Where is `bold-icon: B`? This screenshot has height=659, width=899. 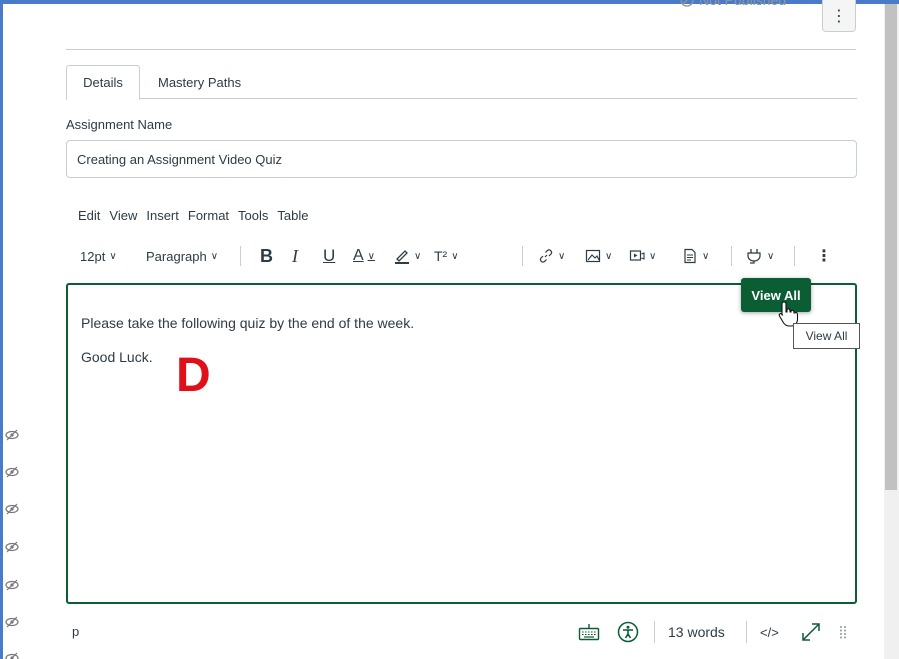
bold-icon: B is located at coordinates (266, 255).